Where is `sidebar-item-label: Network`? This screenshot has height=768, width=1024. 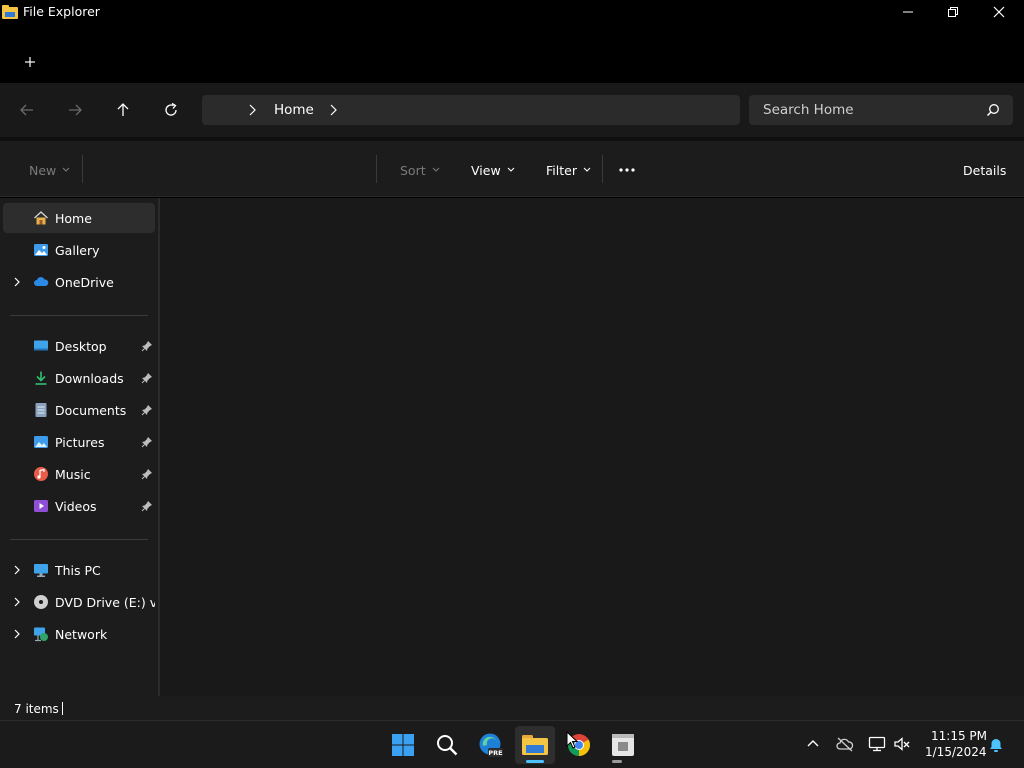
sidebar-item-label: Network is located at coordinates (81, 634).